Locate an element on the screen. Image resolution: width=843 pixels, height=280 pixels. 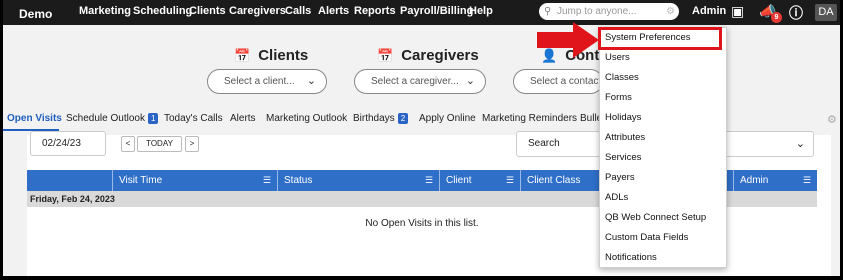
next-day-button: > is located at coordinates (192, 144).